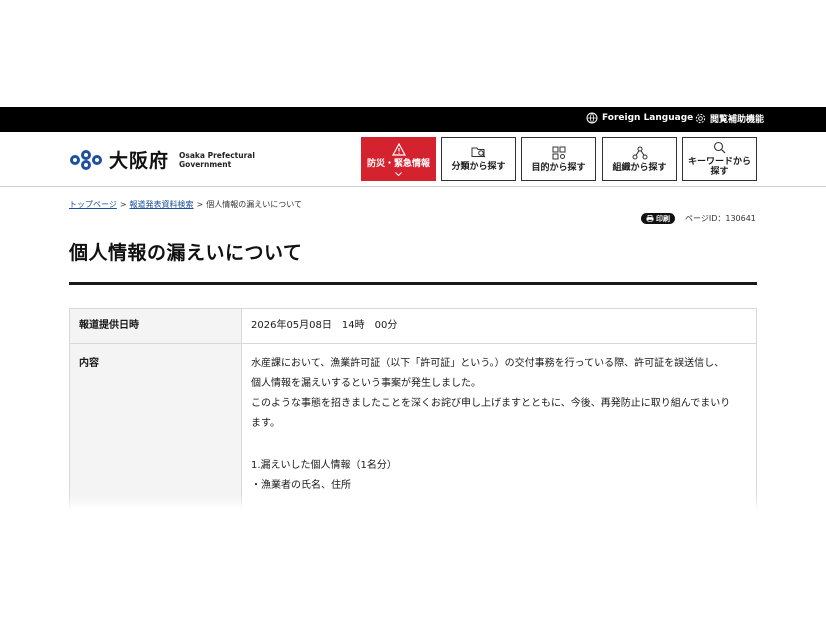 This screenshot has height=620, width=826. I want to click on accessibility-link: 閲覧補助機能, so click(729, 118).